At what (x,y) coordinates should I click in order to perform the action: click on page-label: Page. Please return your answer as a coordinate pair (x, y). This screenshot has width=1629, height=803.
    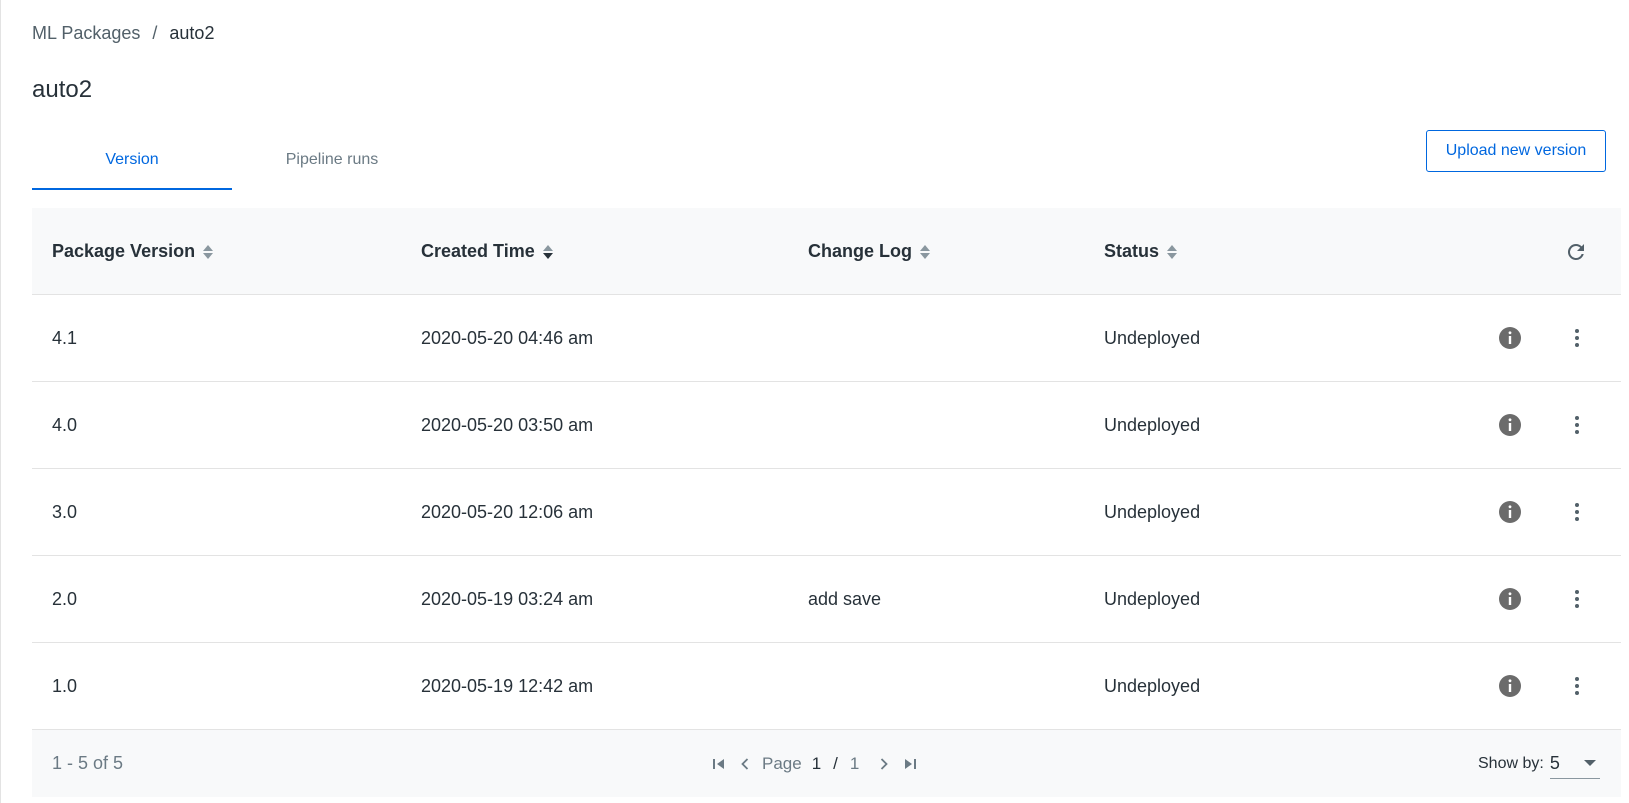
    Looking at the image, I should click on (782, 763).